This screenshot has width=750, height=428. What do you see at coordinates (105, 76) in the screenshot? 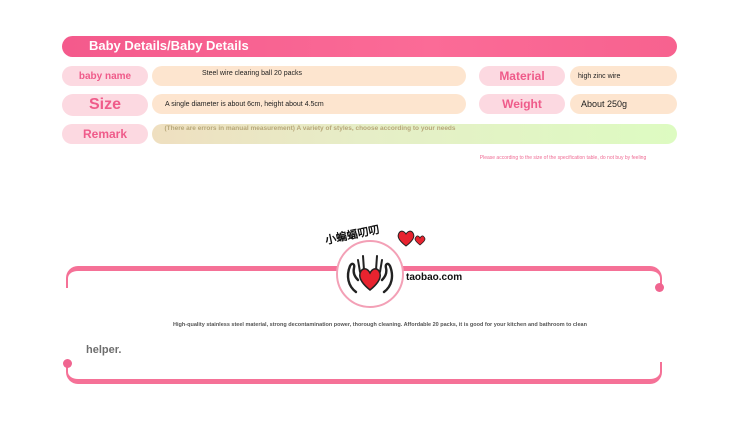
I see `label-baby-name: baby name` at bounding box center [105, 76].